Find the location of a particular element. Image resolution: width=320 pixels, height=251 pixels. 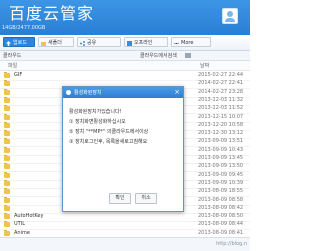

title-bar: 百度云管家 14GB/2477.00GB is located at coordinates (125, 17).